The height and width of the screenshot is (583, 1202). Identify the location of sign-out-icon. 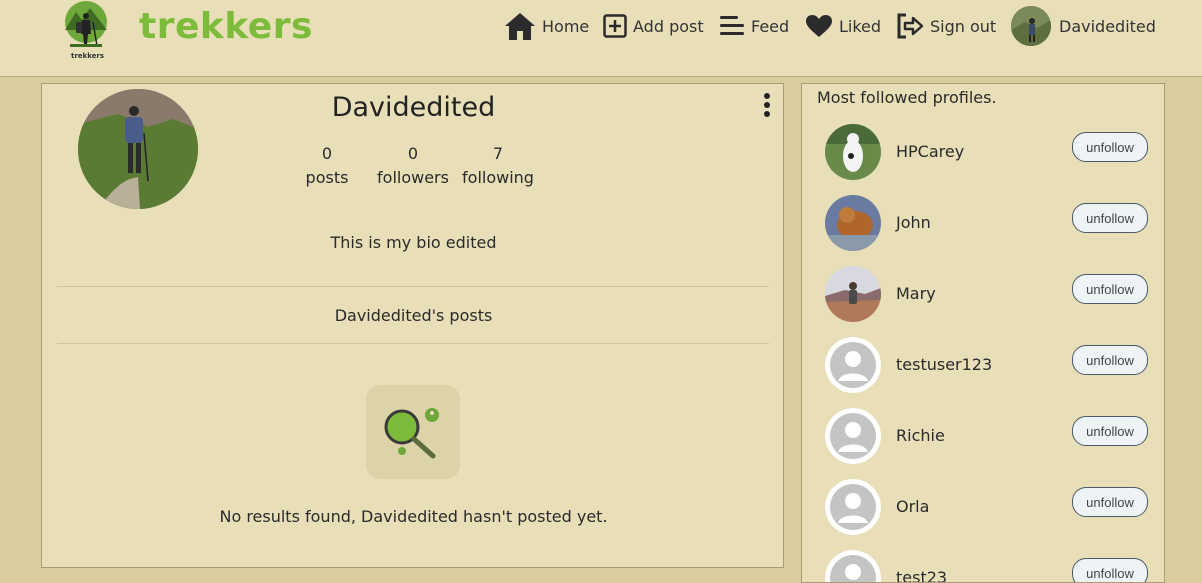
(910, 26).